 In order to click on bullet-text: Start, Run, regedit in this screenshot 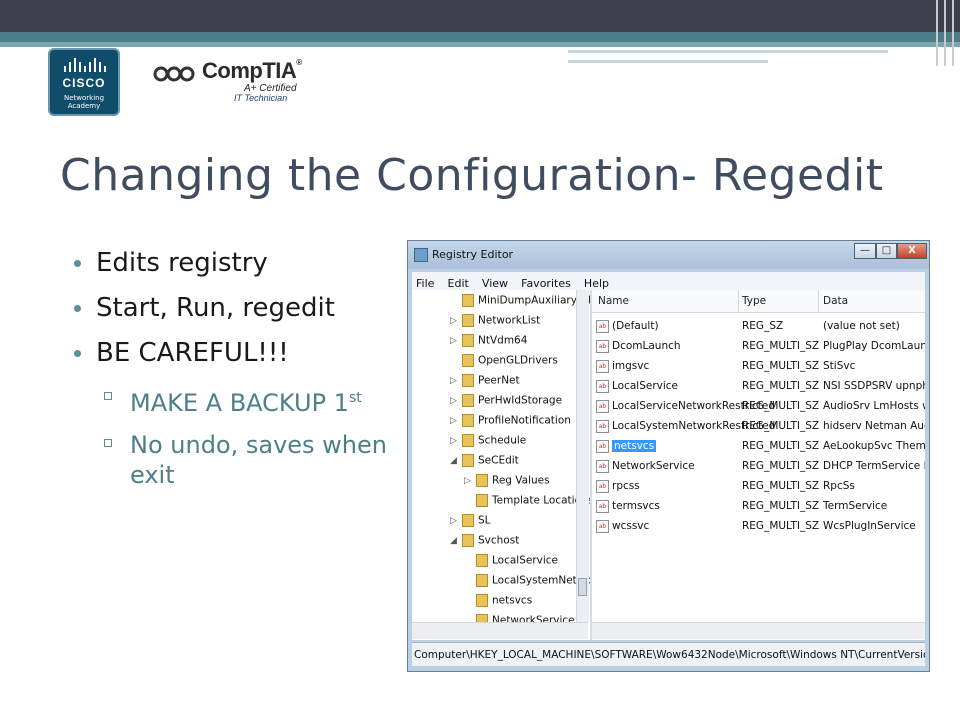, I will do `click(215, 308)`.